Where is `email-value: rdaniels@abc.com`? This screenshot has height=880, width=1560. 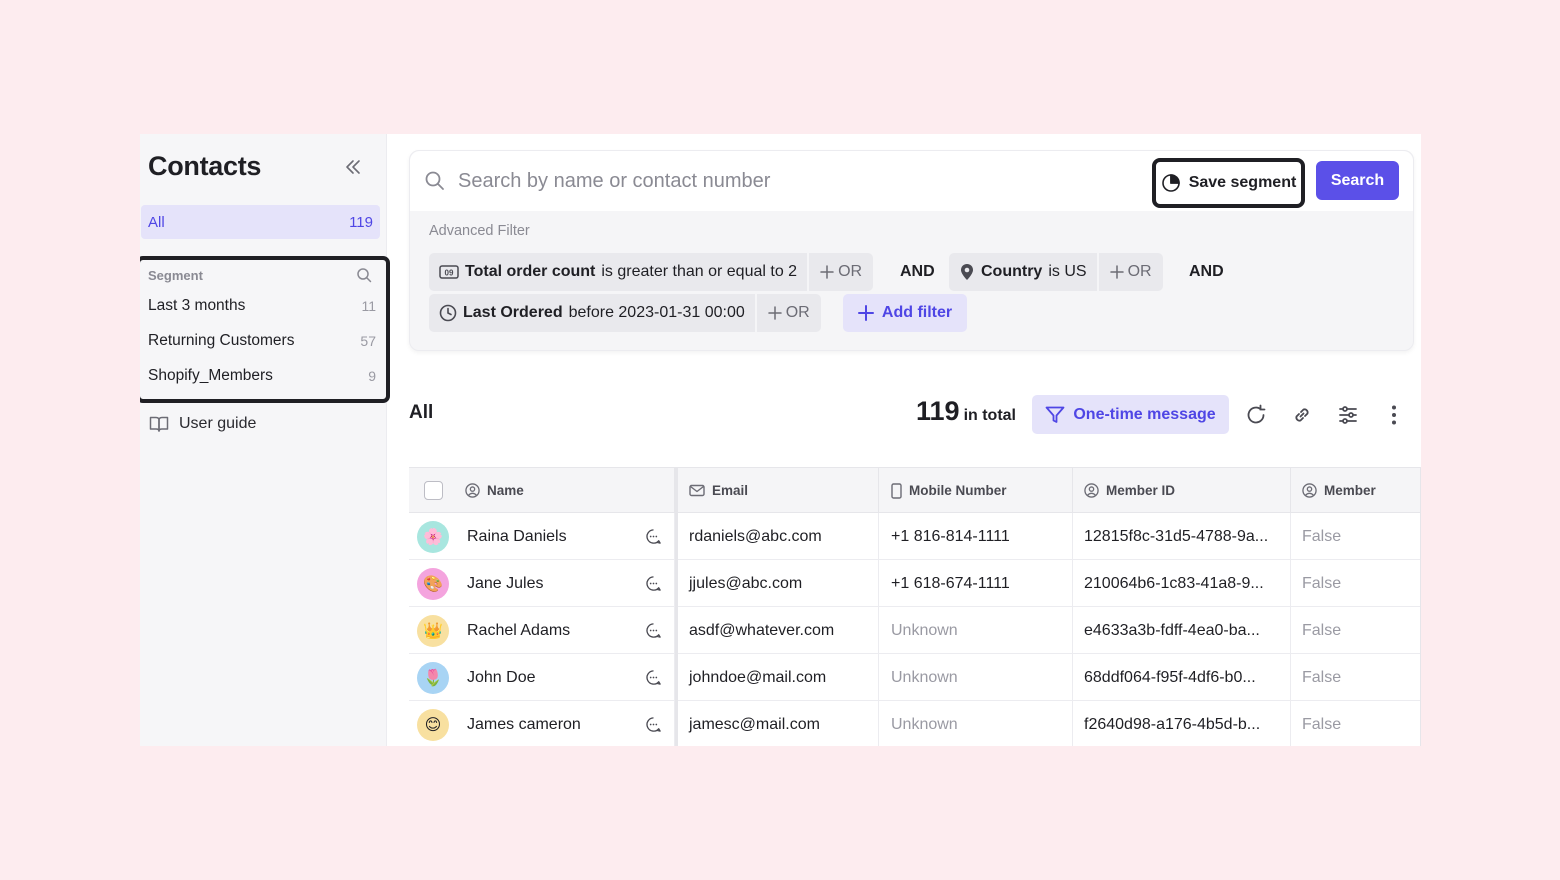
email-value: rdaniels@abc.com is located at coordinates (755, 536).